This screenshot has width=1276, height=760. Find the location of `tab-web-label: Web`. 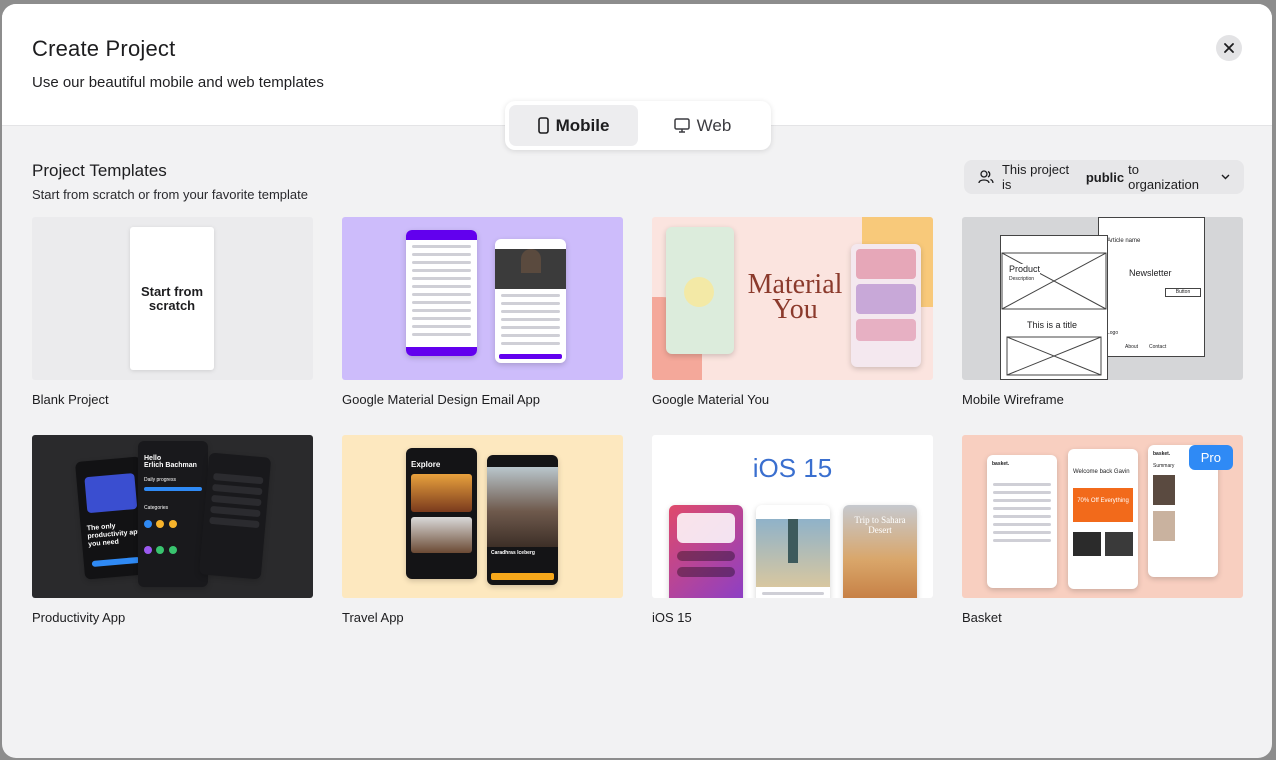

tab-web-label: Web is located at coordinates (714, 125).